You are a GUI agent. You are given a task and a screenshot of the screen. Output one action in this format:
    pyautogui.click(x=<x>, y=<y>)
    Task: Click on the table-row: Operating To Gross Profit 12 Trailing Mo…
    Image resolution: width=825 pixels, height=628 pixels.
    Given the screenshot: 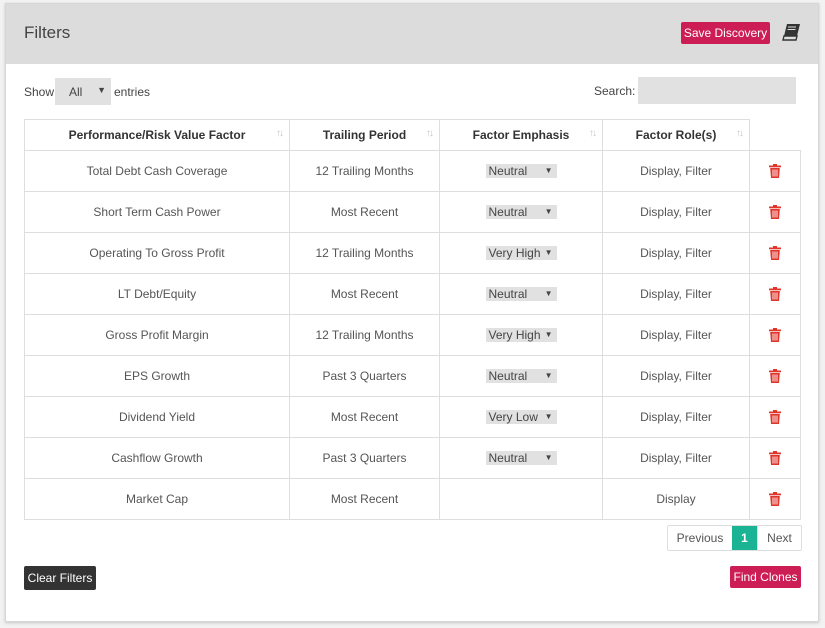 What is the action you would take?
    pyautogui.click(x=412, y=253)
    